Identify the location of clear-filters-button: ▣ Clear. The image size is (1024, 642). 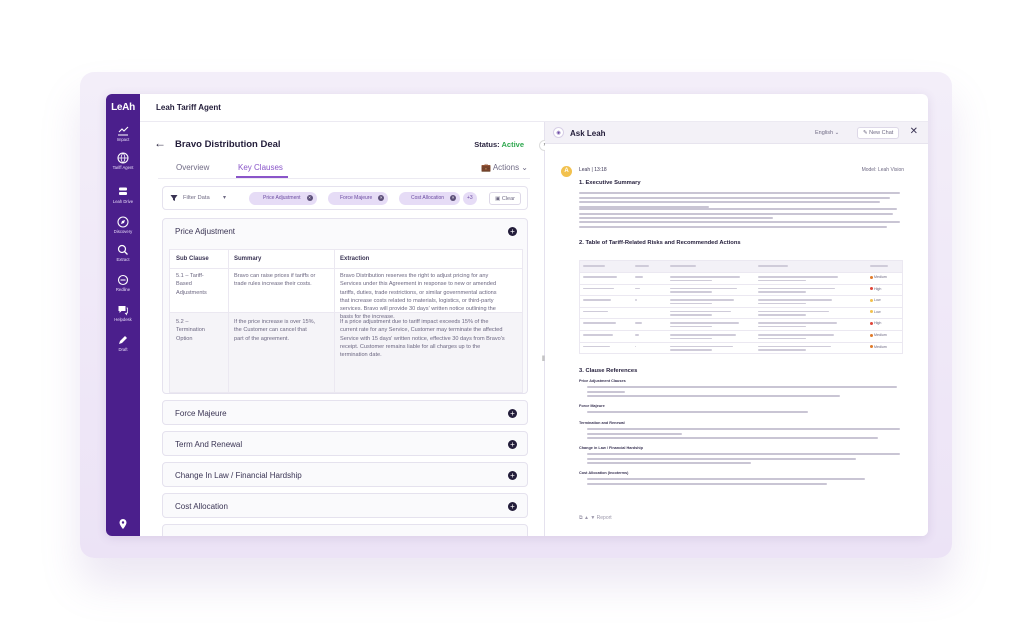
(505, 198).